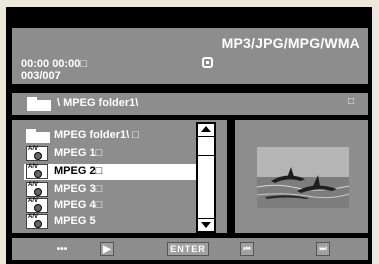  I want to click on list-scrollbar, so click(206, 177).